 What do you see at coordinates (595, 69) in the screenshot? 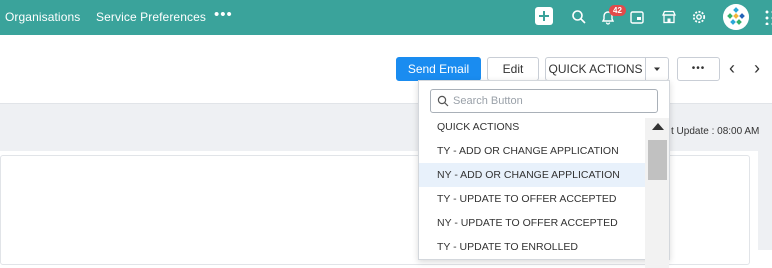
I see `quick-actions-button: QUICK ACTIONS` at bounding box center [595, 69].